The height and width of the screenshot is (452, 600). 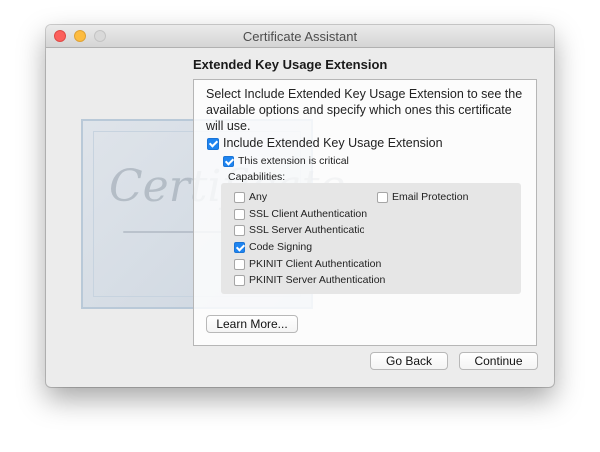 What do you see at coordinates (213, 144) in the screenshot?
I see `include-extension-checkbox` at bounding box center [213, 144].